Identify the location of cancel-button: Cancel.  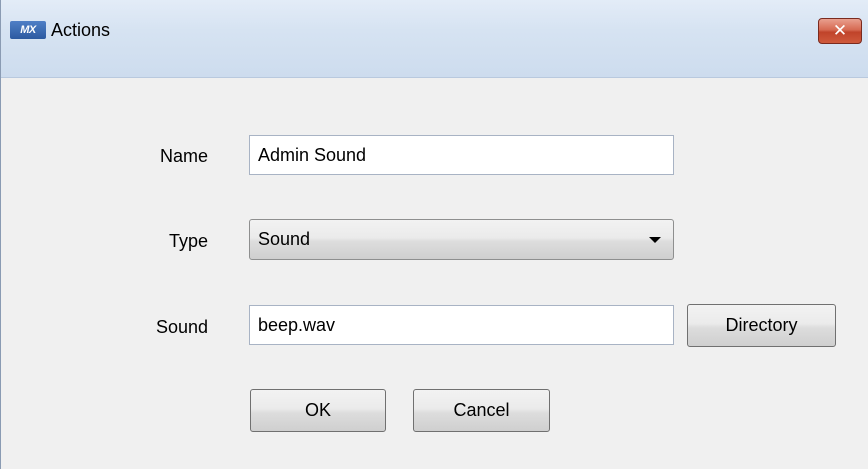
(481, 410).